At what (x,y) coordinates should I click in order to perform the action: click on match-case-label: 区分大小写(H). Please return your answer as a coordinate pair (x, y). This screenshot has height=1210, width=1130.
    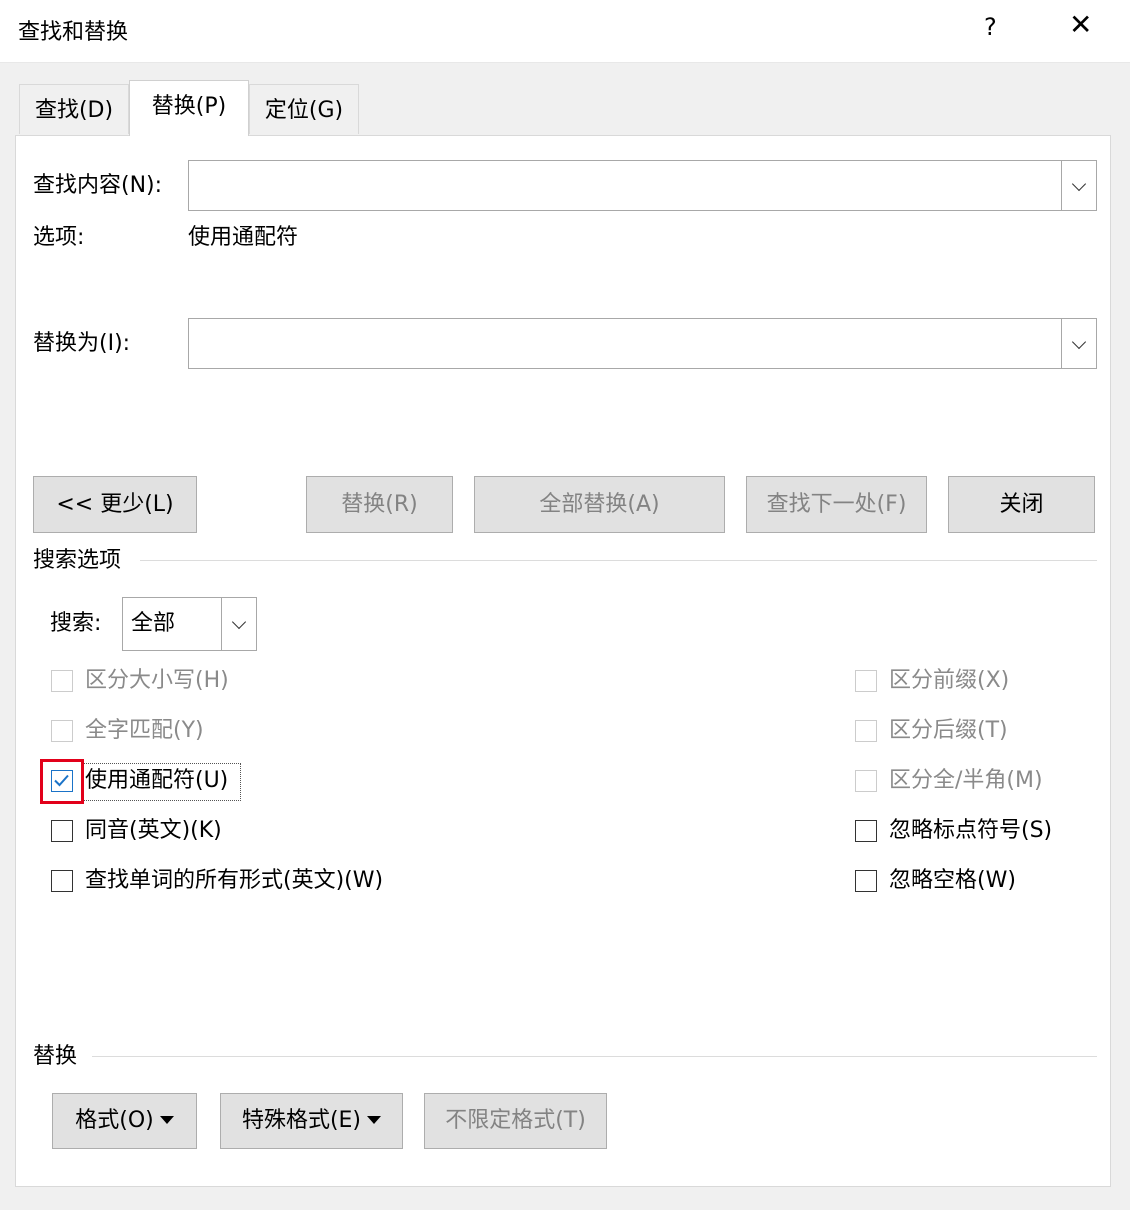
    Looking at the image, I should click on (157, 680).